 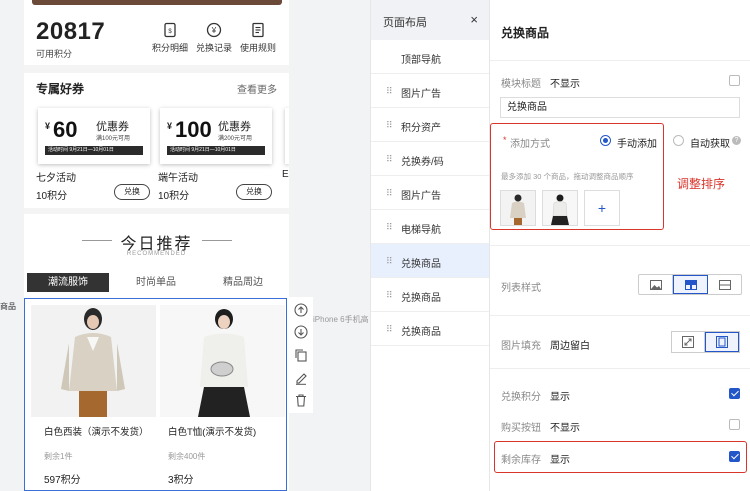 I want to click on image-fill-option-fill, so click(x=688, y=342).